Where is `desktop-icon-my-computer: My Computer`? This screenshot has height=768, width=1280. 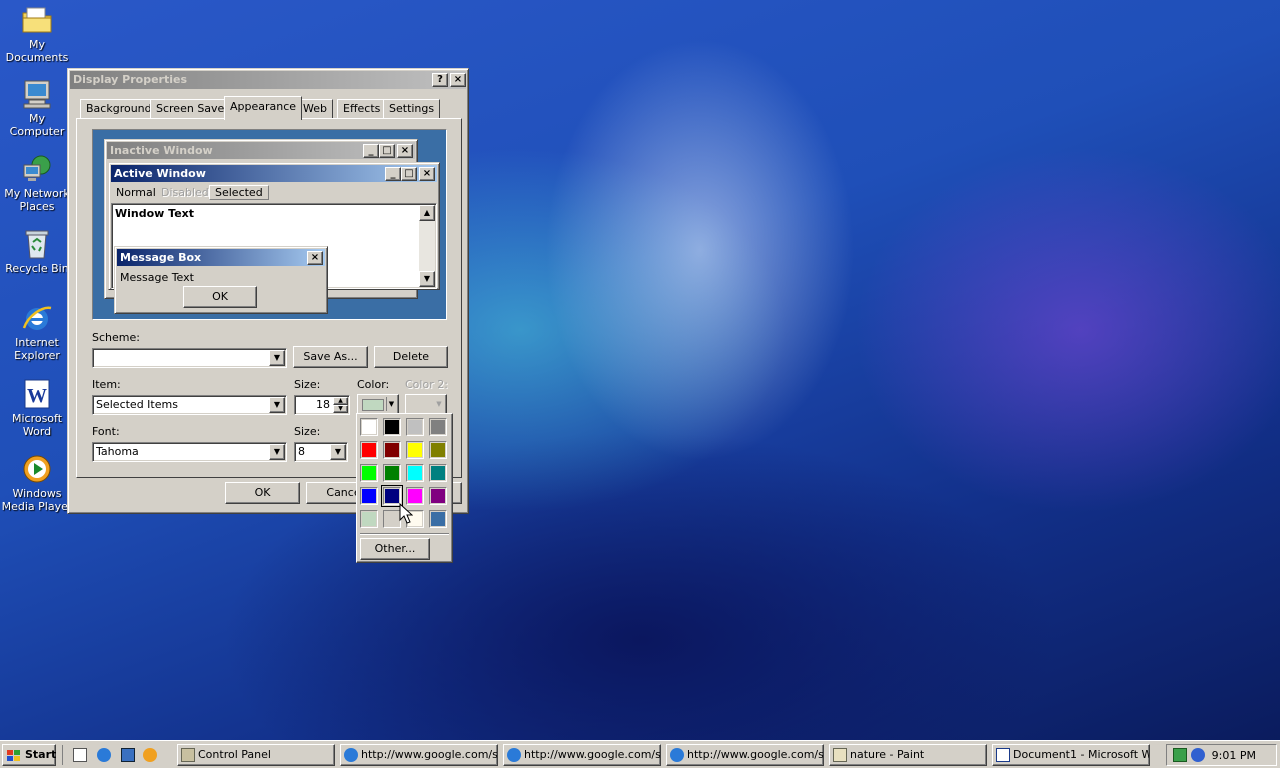
desktop-icon-my-computer: My Computer is located at coordinates (37, 108).